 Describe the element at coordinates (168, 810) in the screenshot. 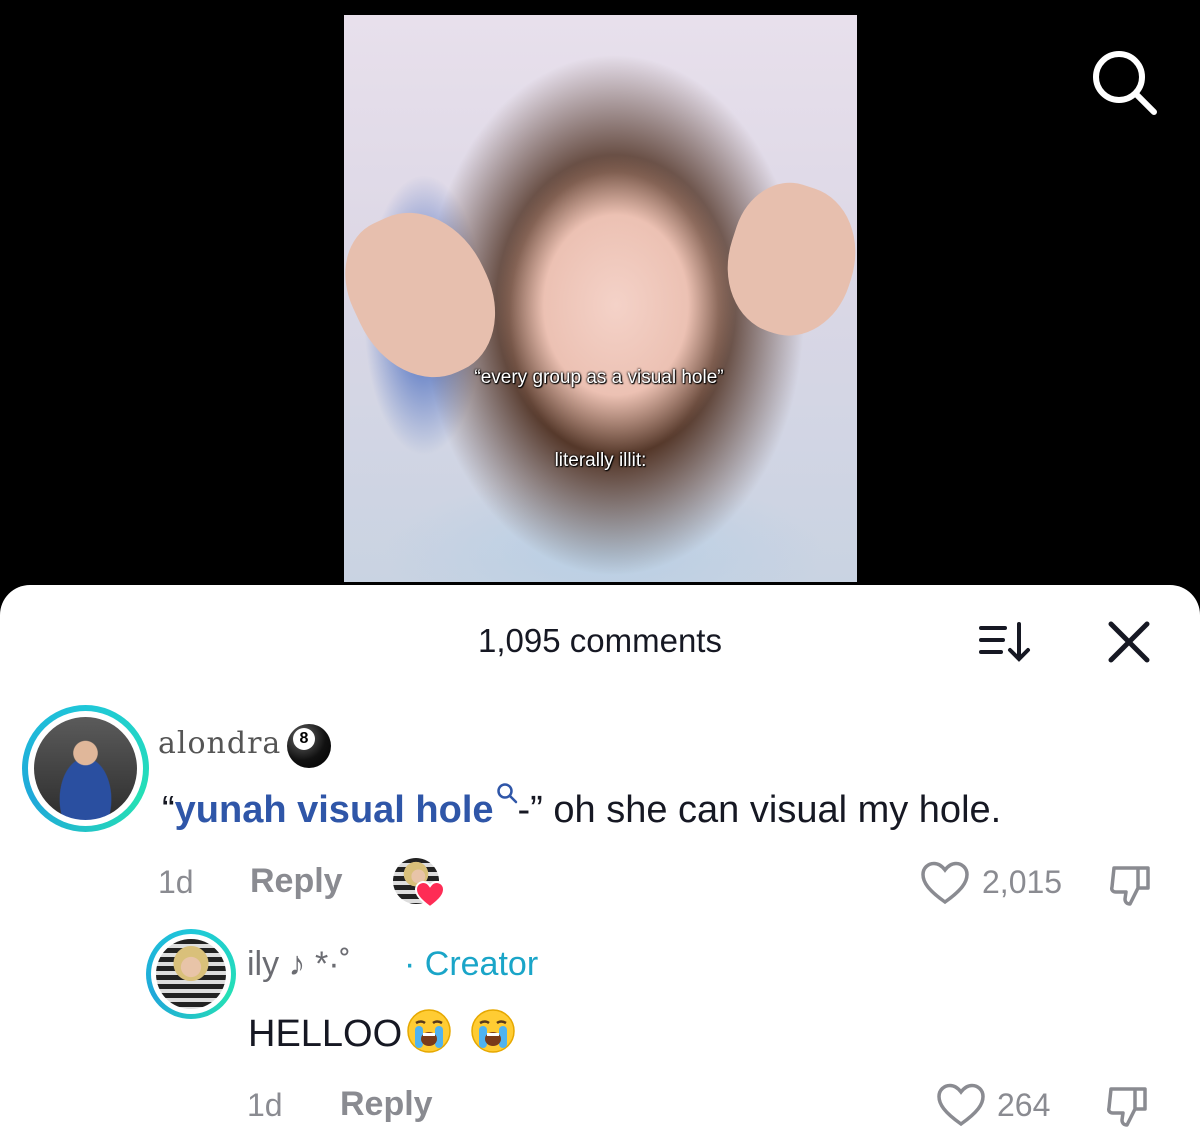

I see `comment-open-quote: “` at that location.